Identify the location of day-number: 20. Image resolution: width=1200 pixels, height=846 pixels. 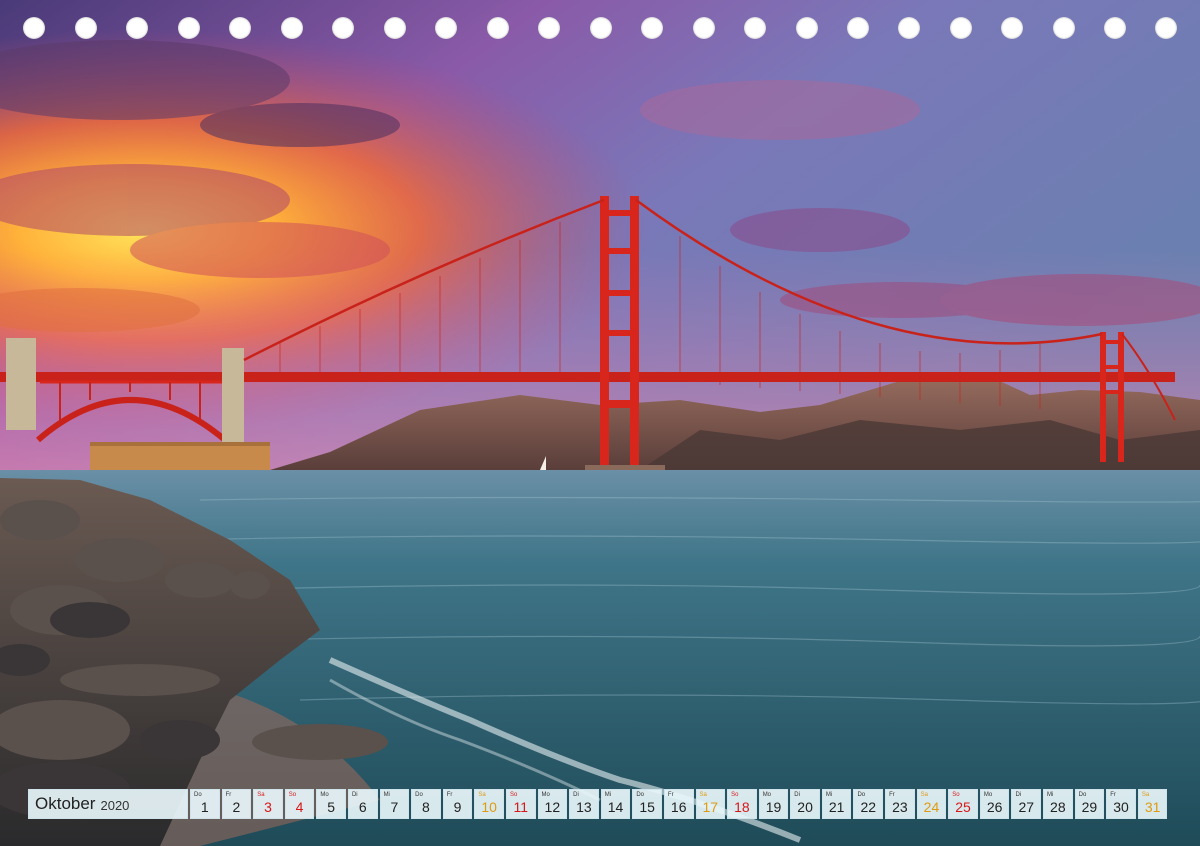
(805, 807).